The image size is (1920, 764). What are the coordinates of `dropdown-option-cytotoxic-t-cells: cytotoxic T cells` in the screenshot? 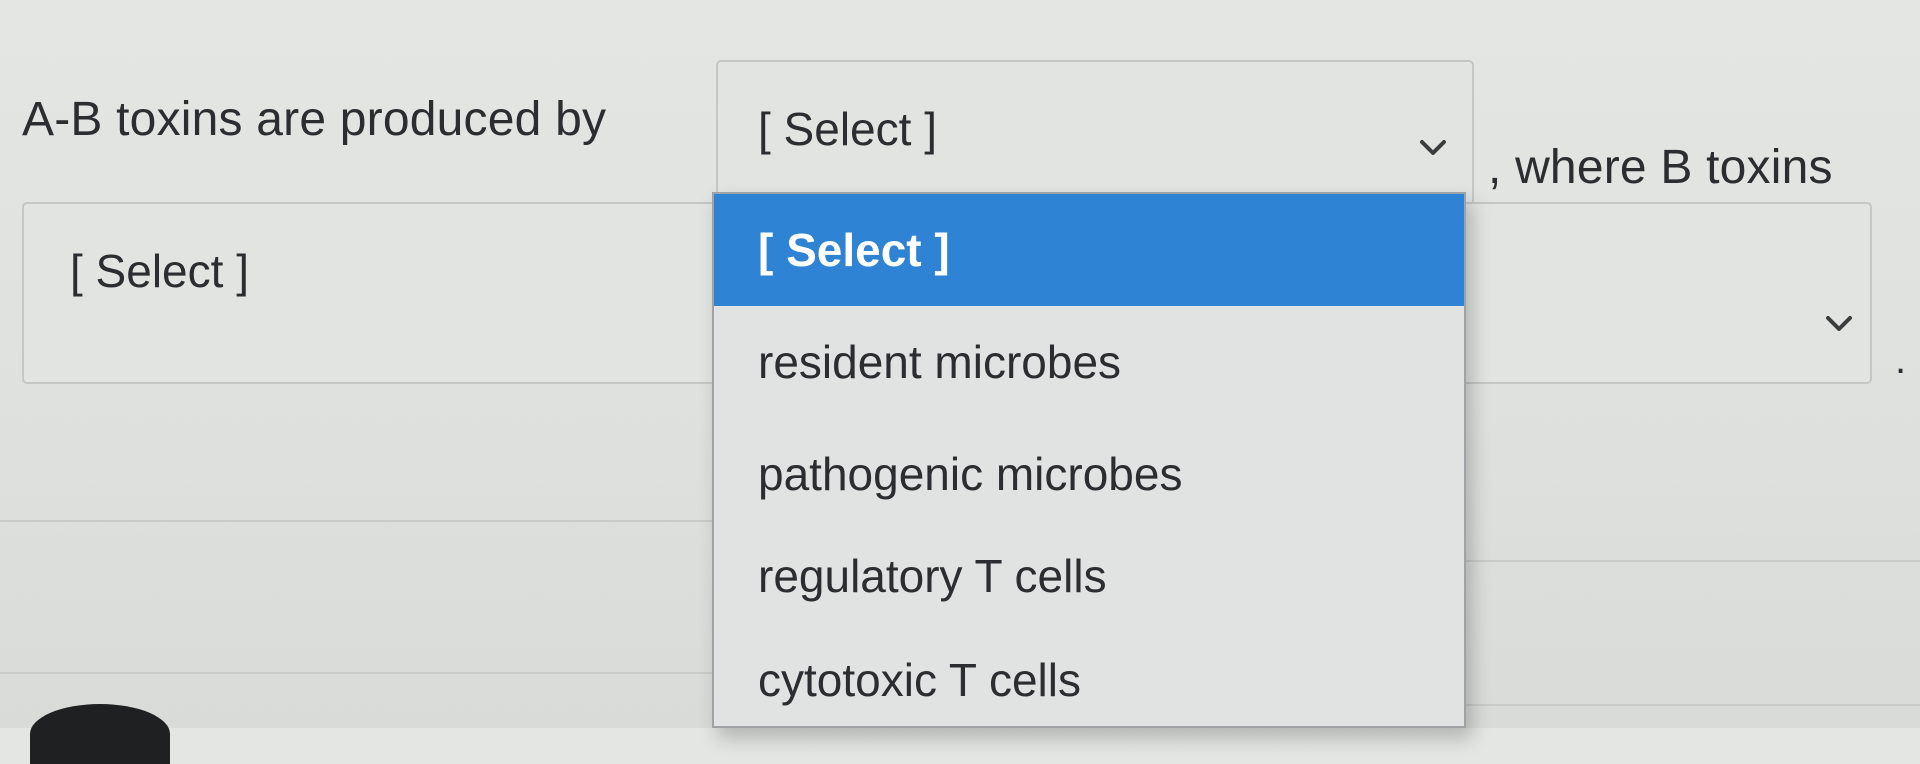 It's located at (1089, 675).